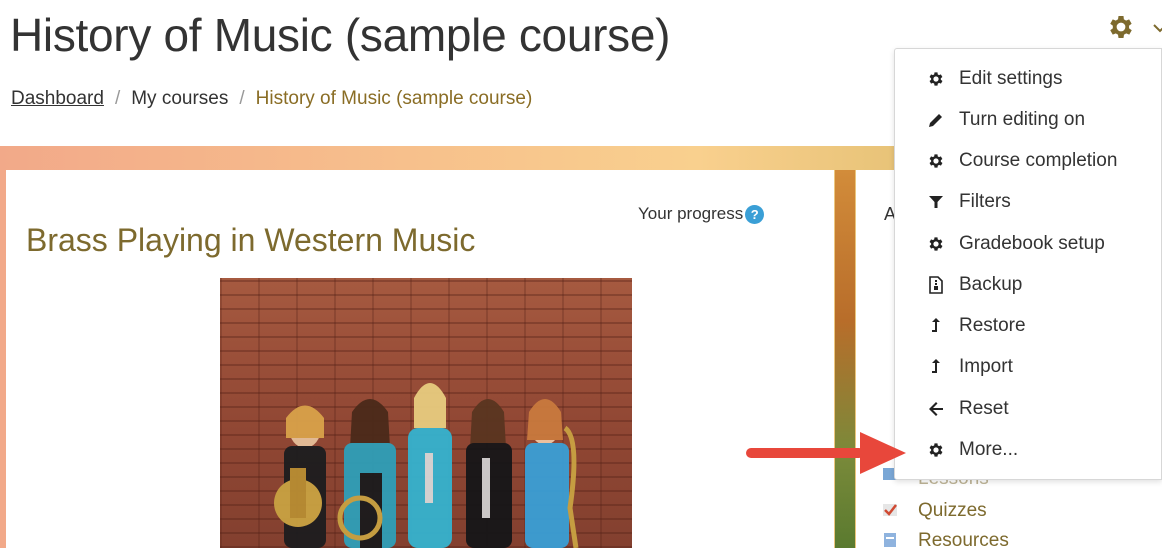 The height and width of the screenshot is (548, 1162). Describe the element at coordinates (1028, 202) in the screenshot. I see `menu-item-filters: Filters` at that location.